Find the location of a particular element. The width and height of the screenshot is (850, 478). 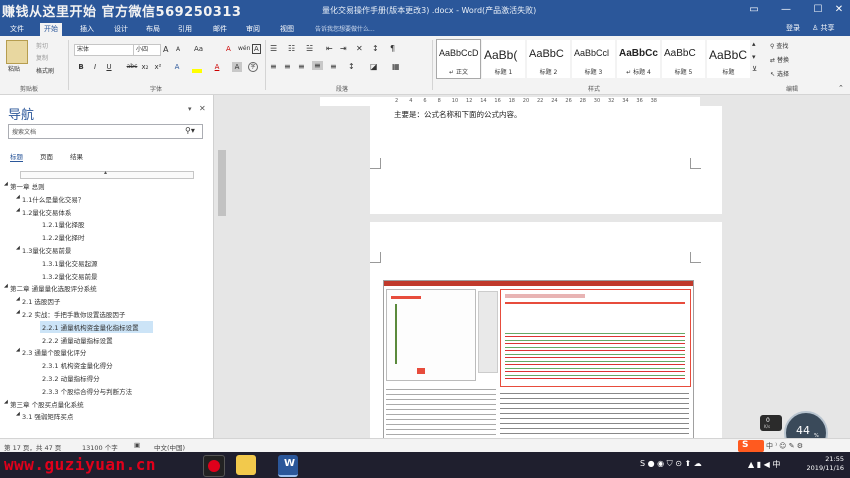

grow-font-button: A is located at coordinates (165, 49).